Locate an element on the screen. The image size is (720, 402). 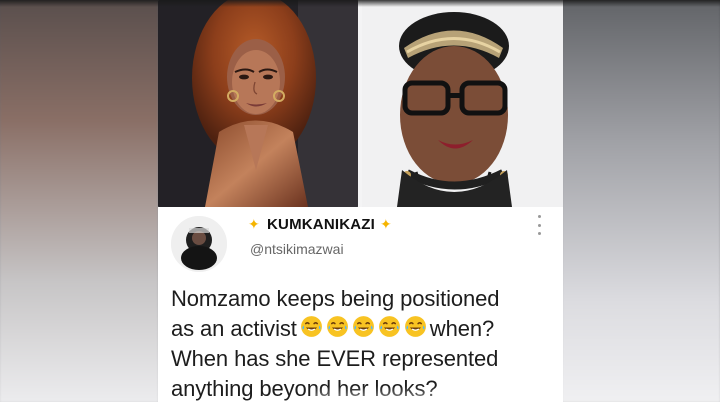
profile-avatar is located at coordinates (199, 244).